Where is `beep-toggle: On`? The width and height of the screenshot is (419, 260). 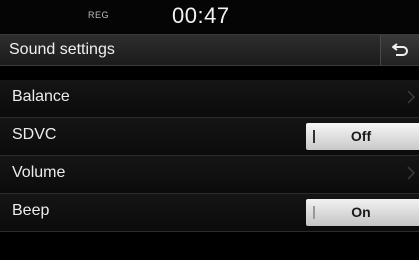 beep-toggle: On is located at coordinates (362, 212).